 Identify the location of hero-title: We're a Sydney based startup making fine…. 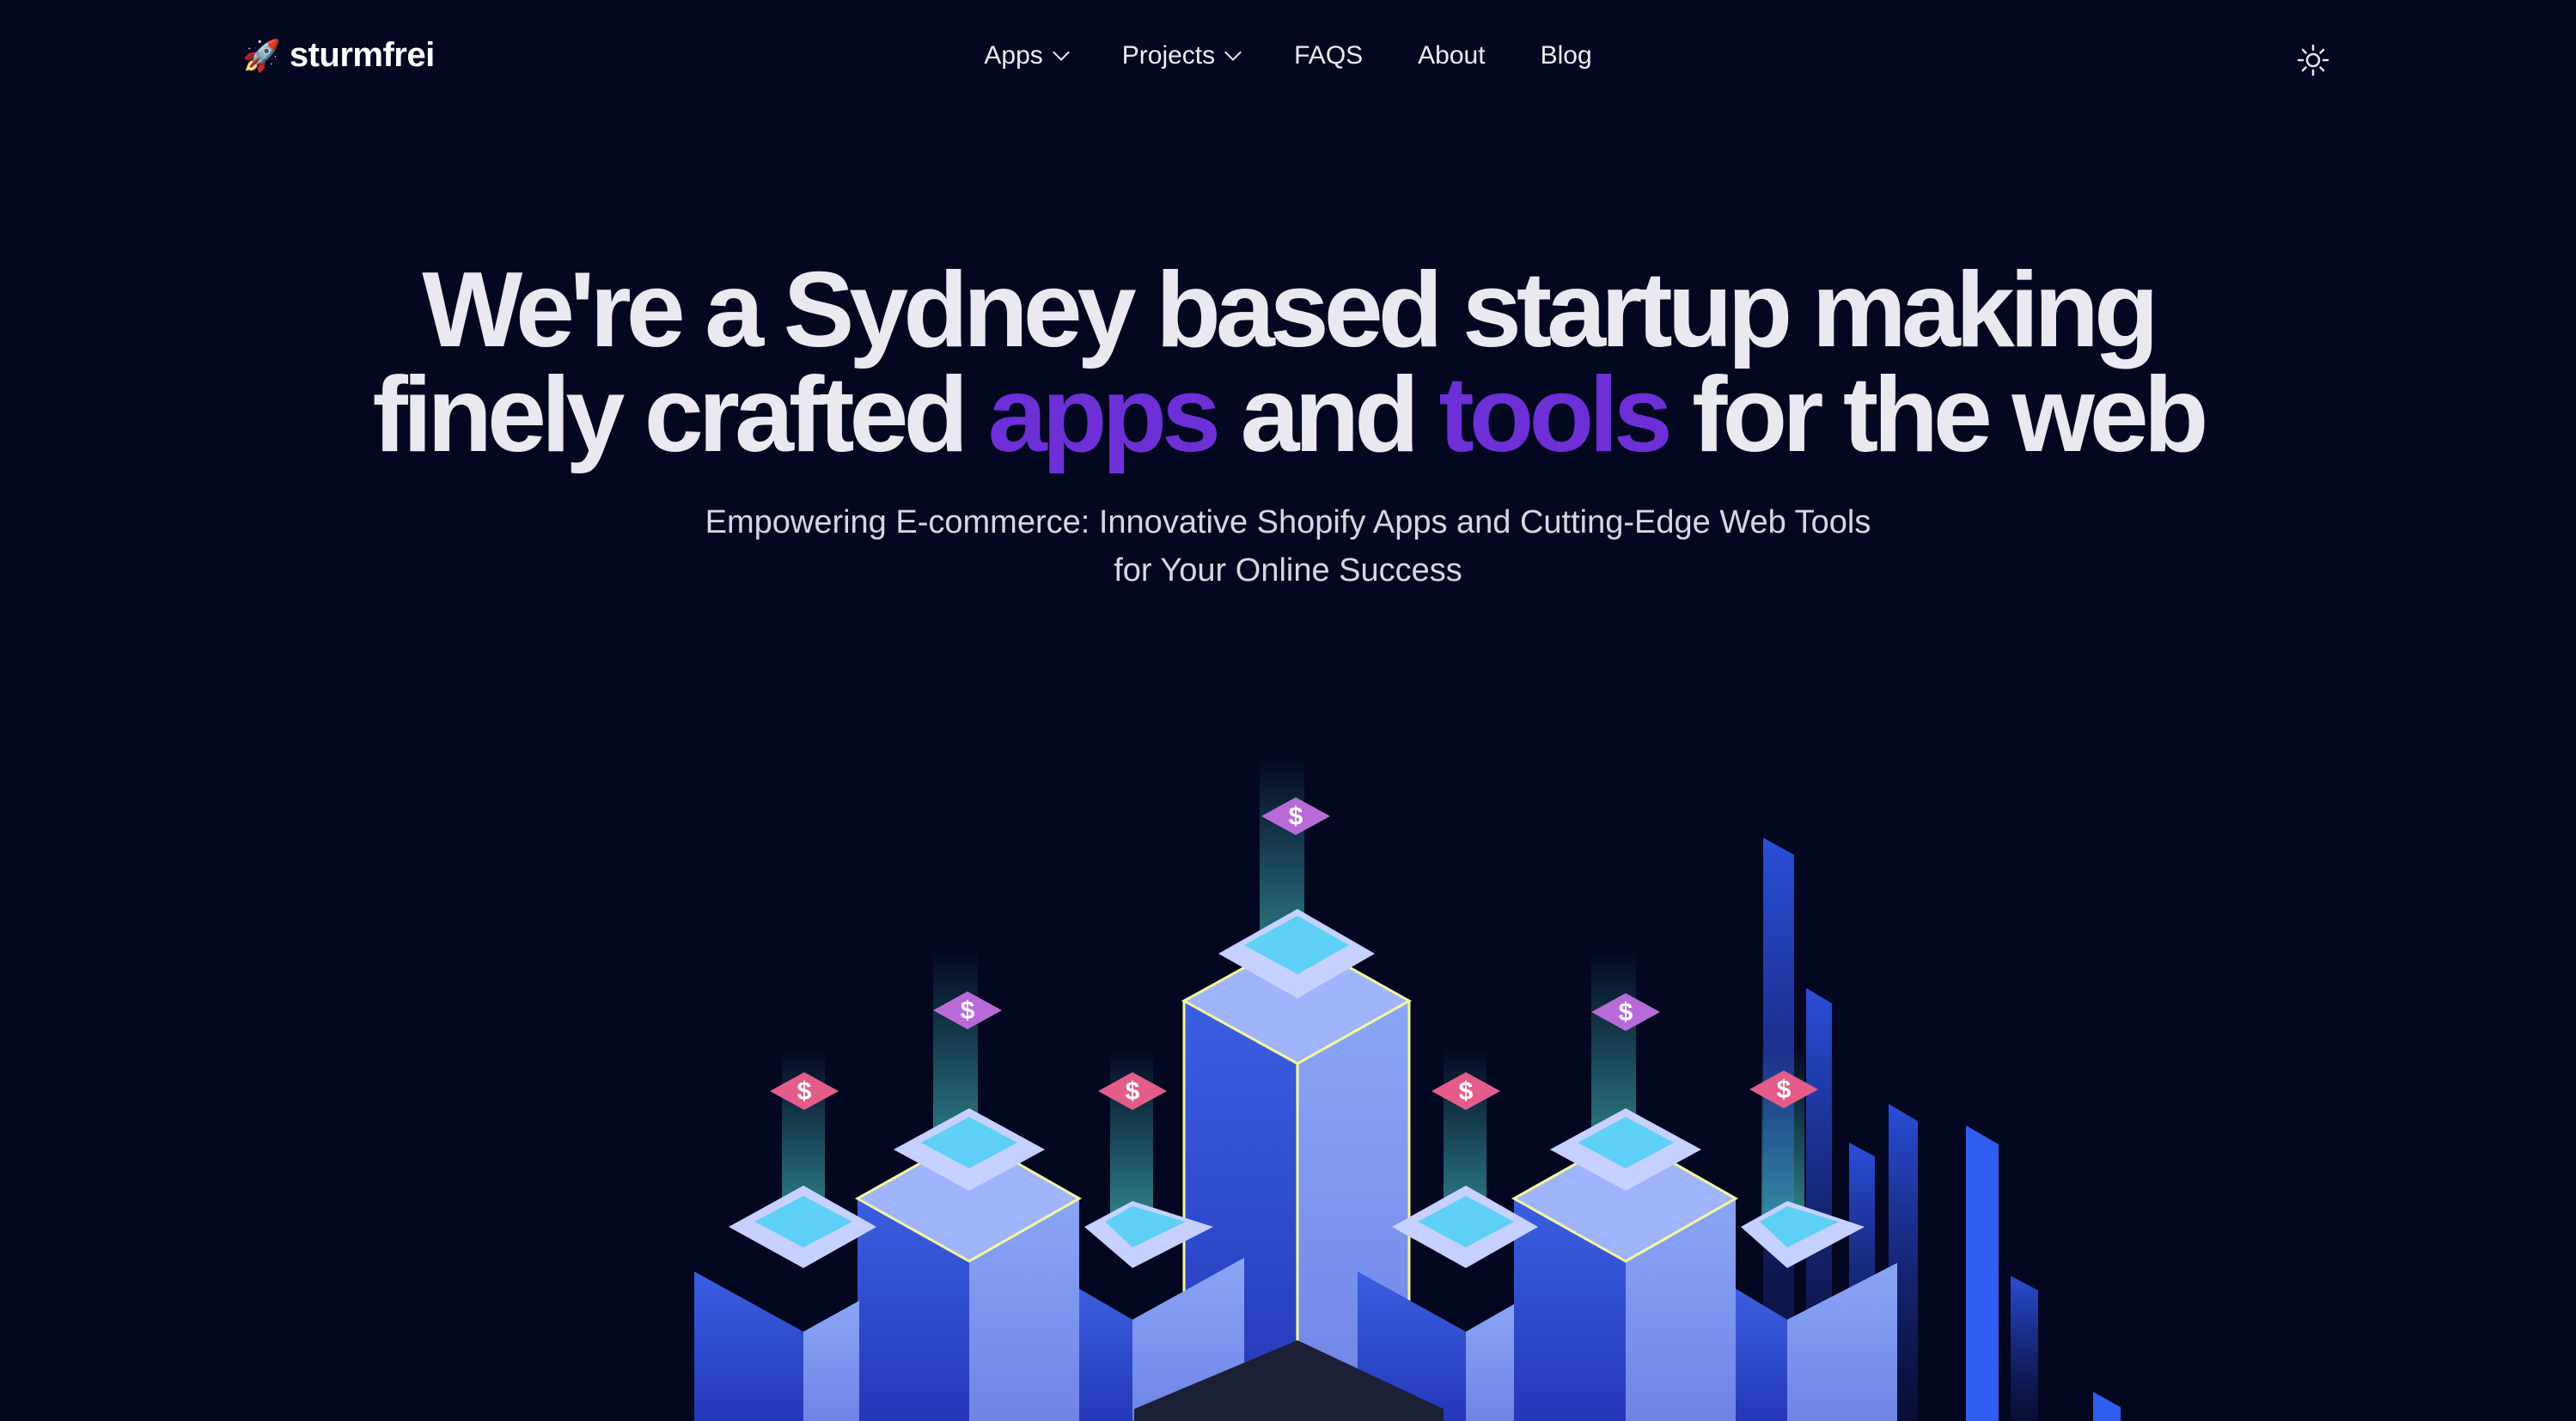
(1288, 362).